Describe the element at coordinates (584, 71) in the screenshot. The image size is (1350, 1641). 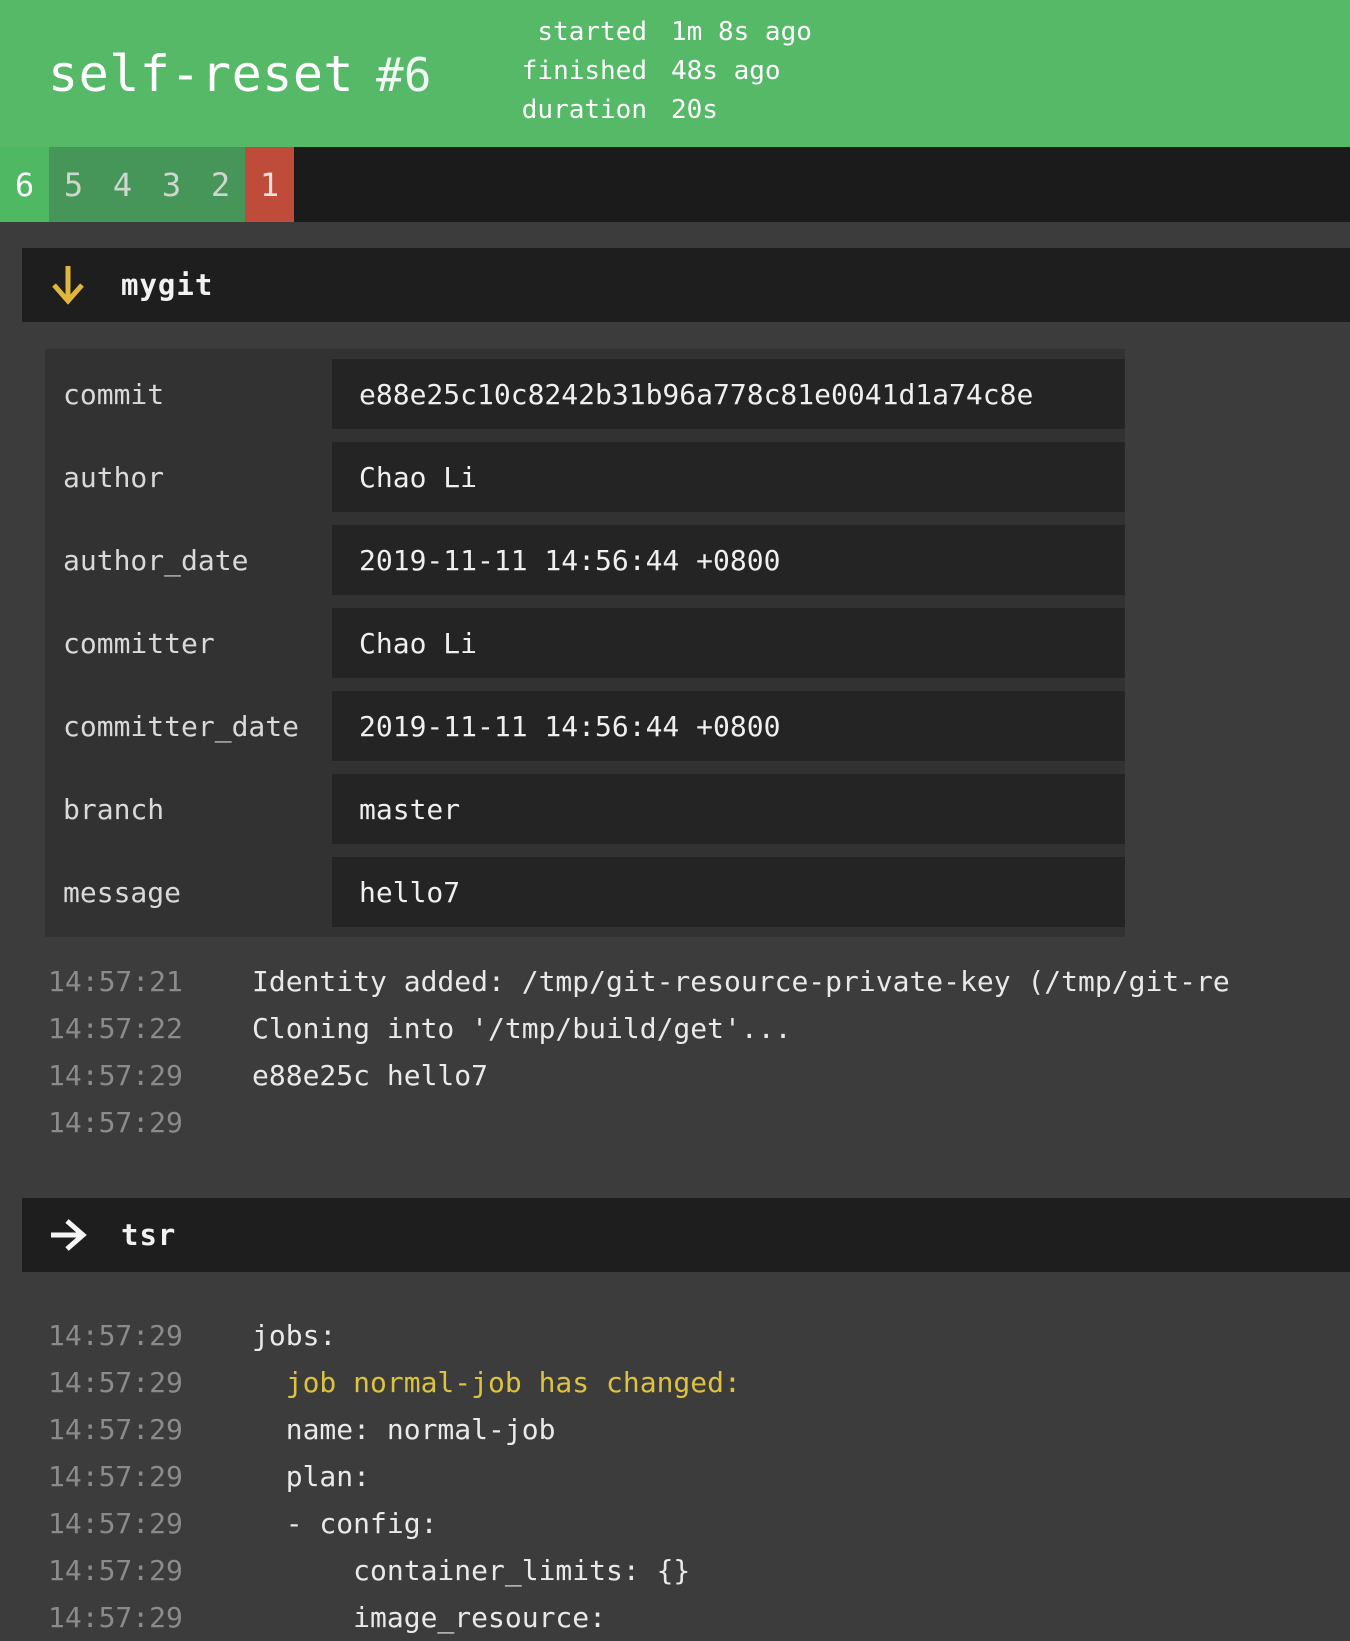
I see `build-stat-label: finished` at that location.